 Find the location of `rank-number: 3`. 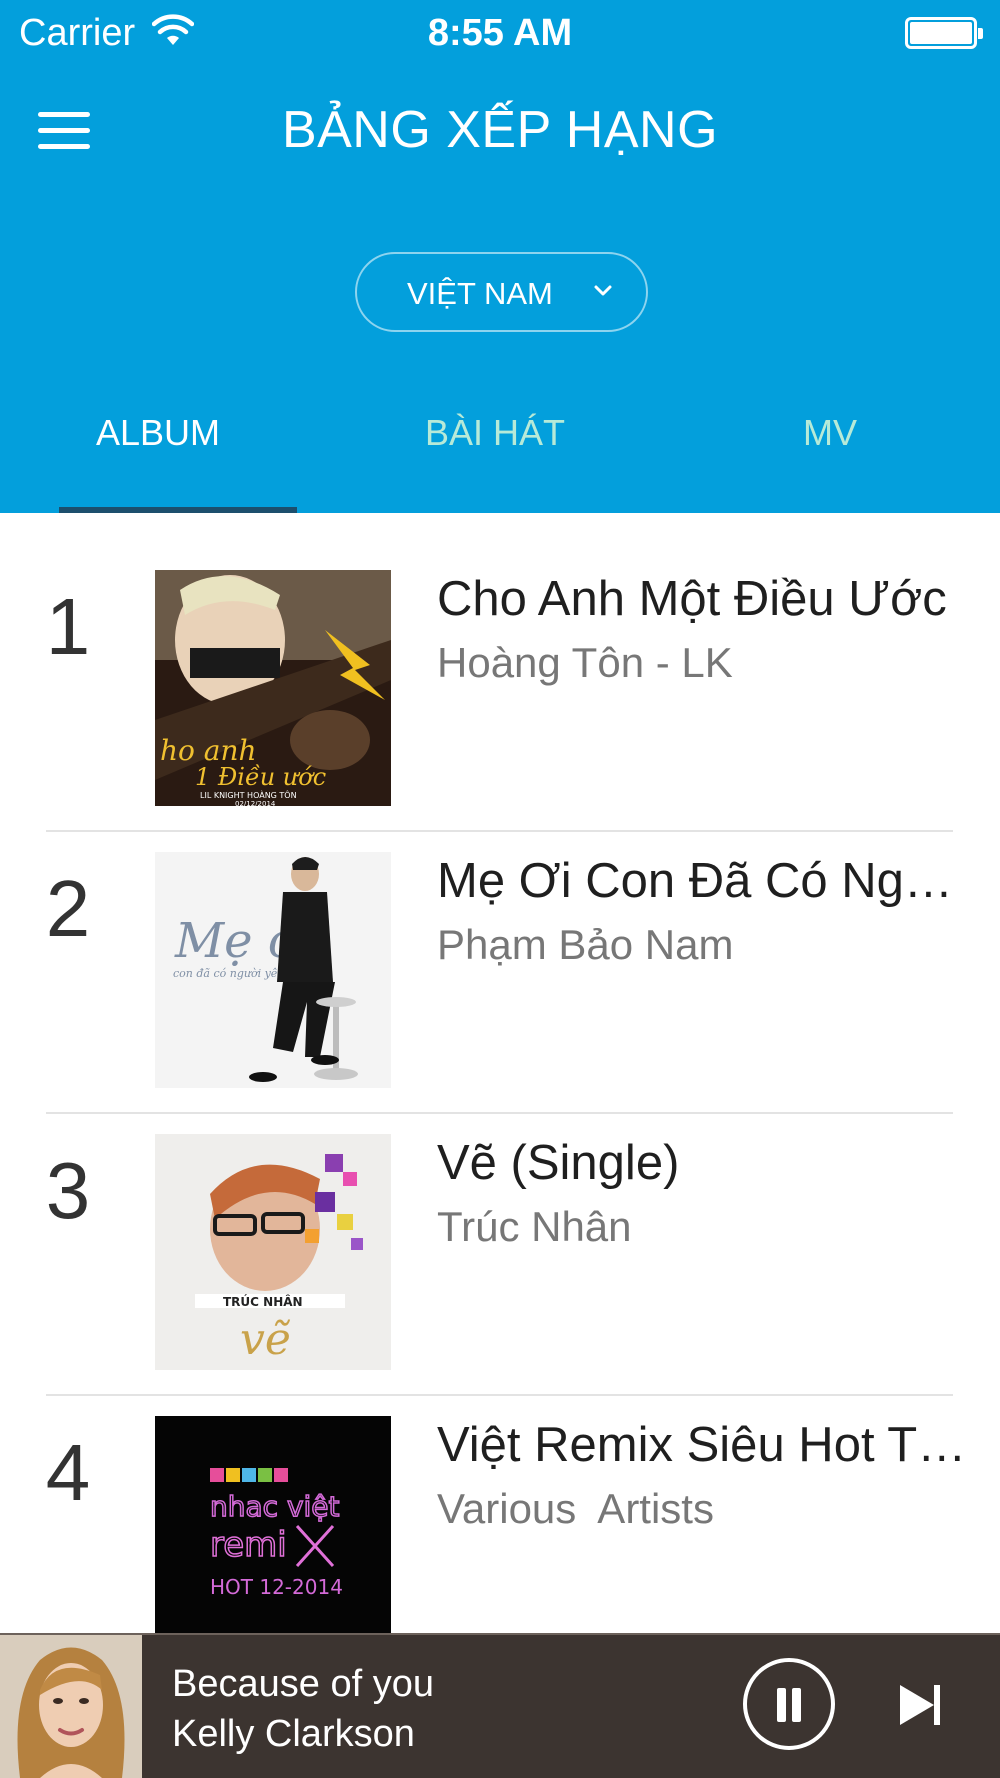

rank-number: 3 is located at coordinates (68, 1190).